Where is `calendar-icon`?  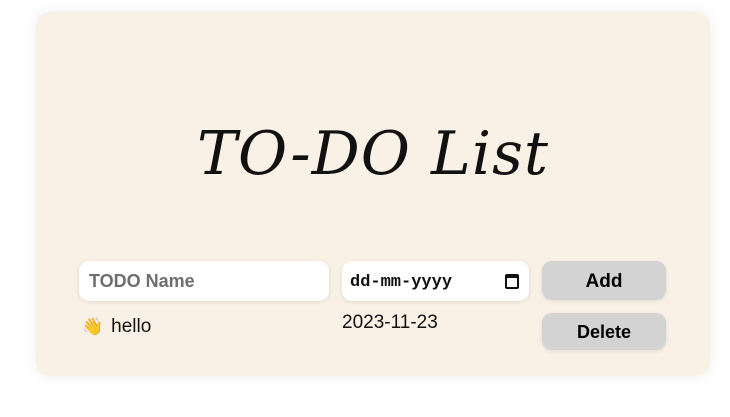 calendar-icon is located at coordinates (512, 281).